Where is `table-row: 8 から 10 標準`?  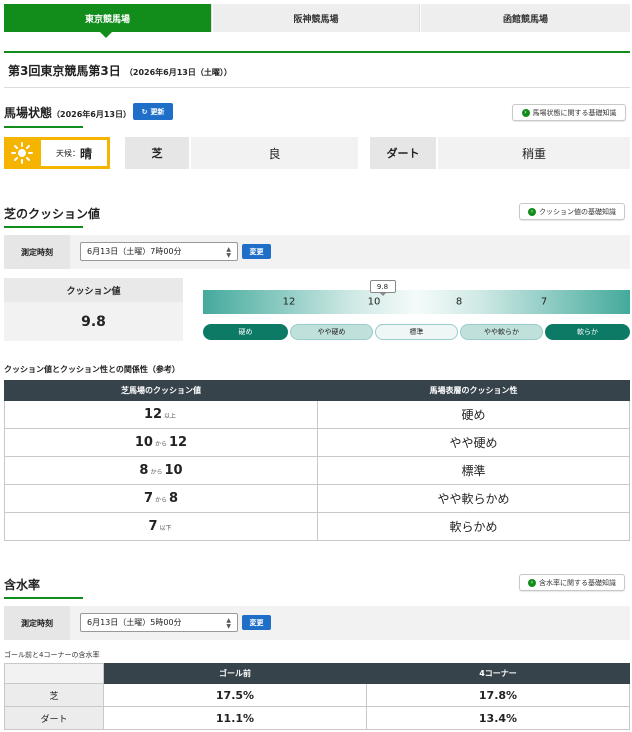 table-row: 8 から 10 標準 is located at coordinates (317, 470).